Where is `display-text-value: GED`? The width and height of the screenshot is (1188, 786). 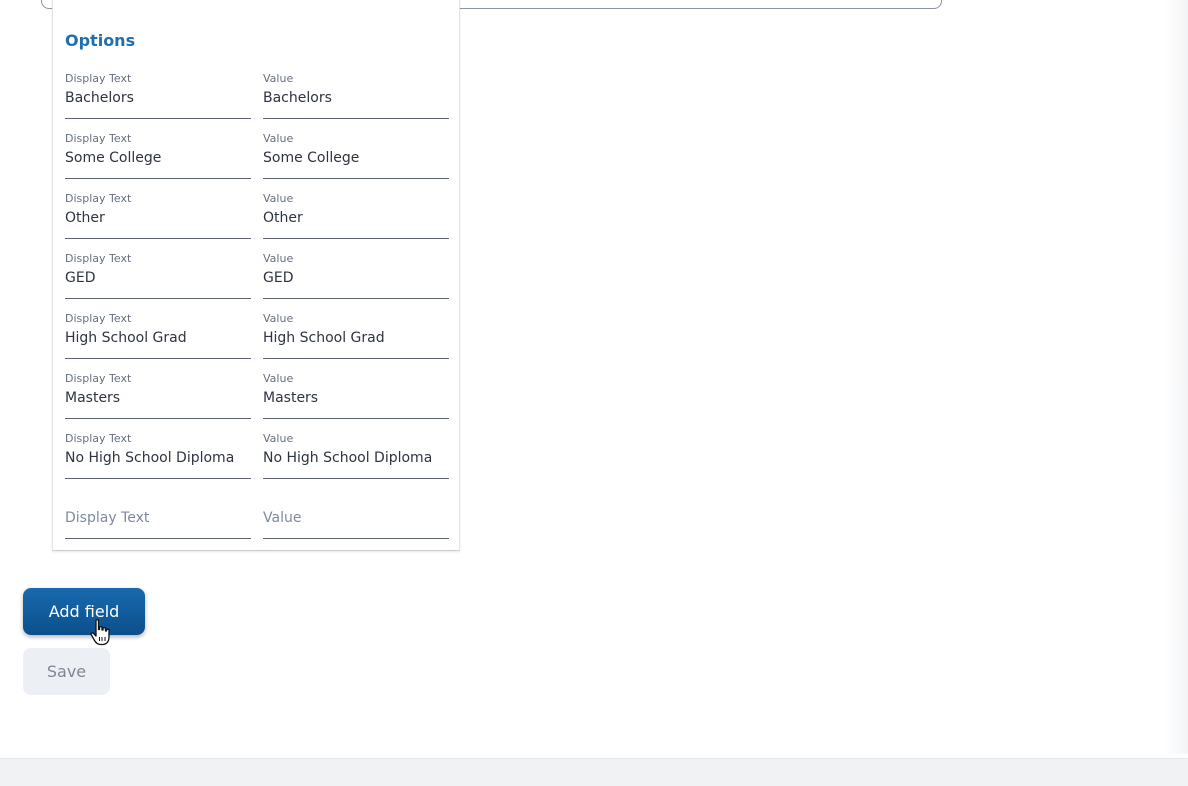
display-text-value: GED is located at coordinates (158, 278).